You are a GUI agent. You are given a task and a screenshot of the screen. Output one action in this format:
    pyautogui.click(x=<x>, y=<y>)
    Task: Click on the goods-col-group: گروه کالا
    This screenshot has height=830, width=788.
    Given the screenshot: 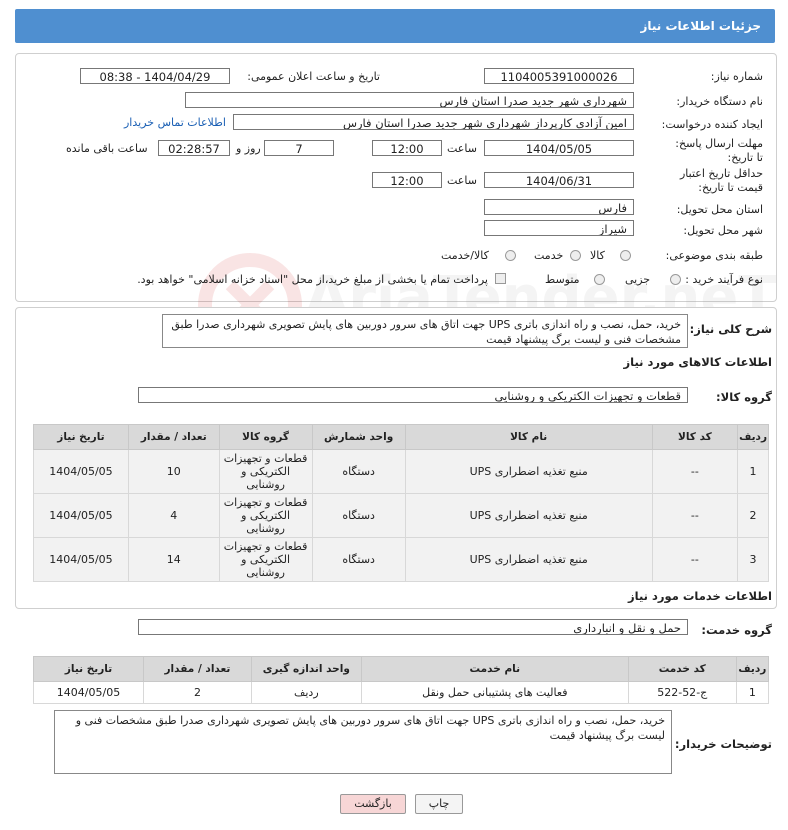 What is the action you would take?
    pyautogui.click(x=265, y=437)
    